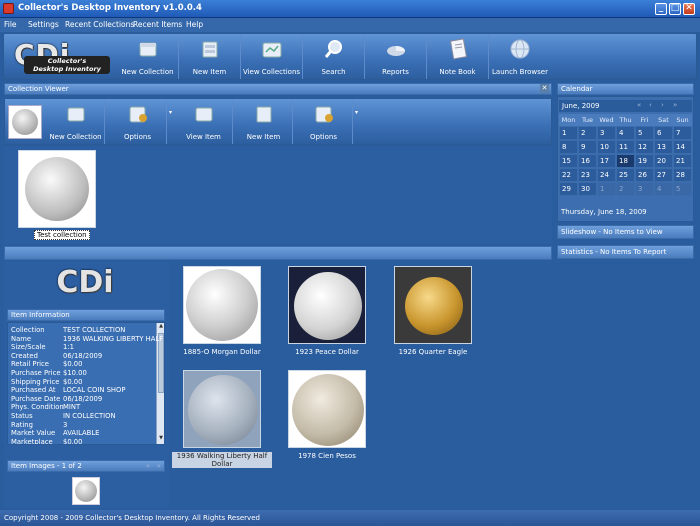  What do you see at coordinates (639, 105) in the screenshot?
I see `prev-year-icon: «` at bounding box center [639, 105].